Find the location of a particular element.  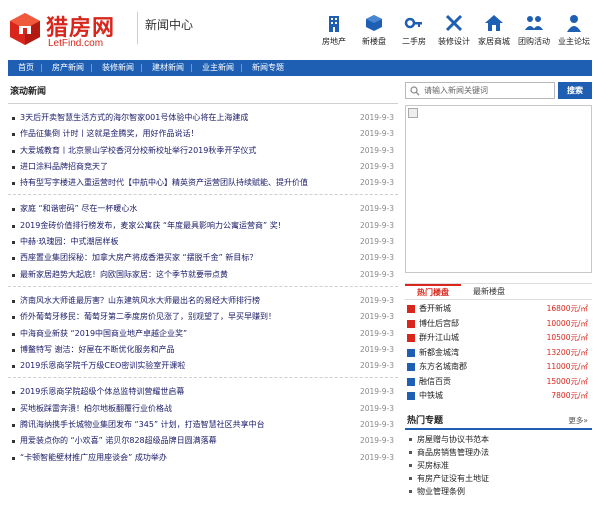

estate-name: 博仕后宫邸 is located at coordinates (439, 323).